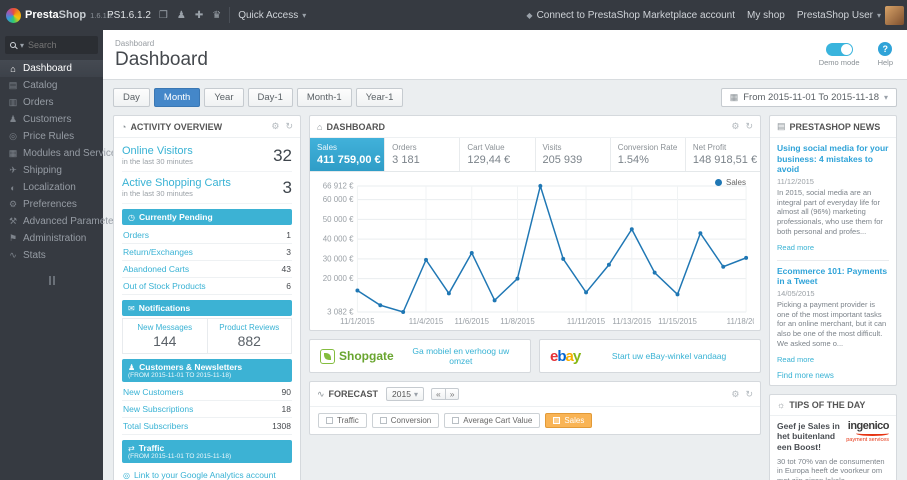  What do you see at coordinates (405, 420) in the screenshot?
I see `forecast-toggle-conversion: Conversion` at bounding box center [405, 420].